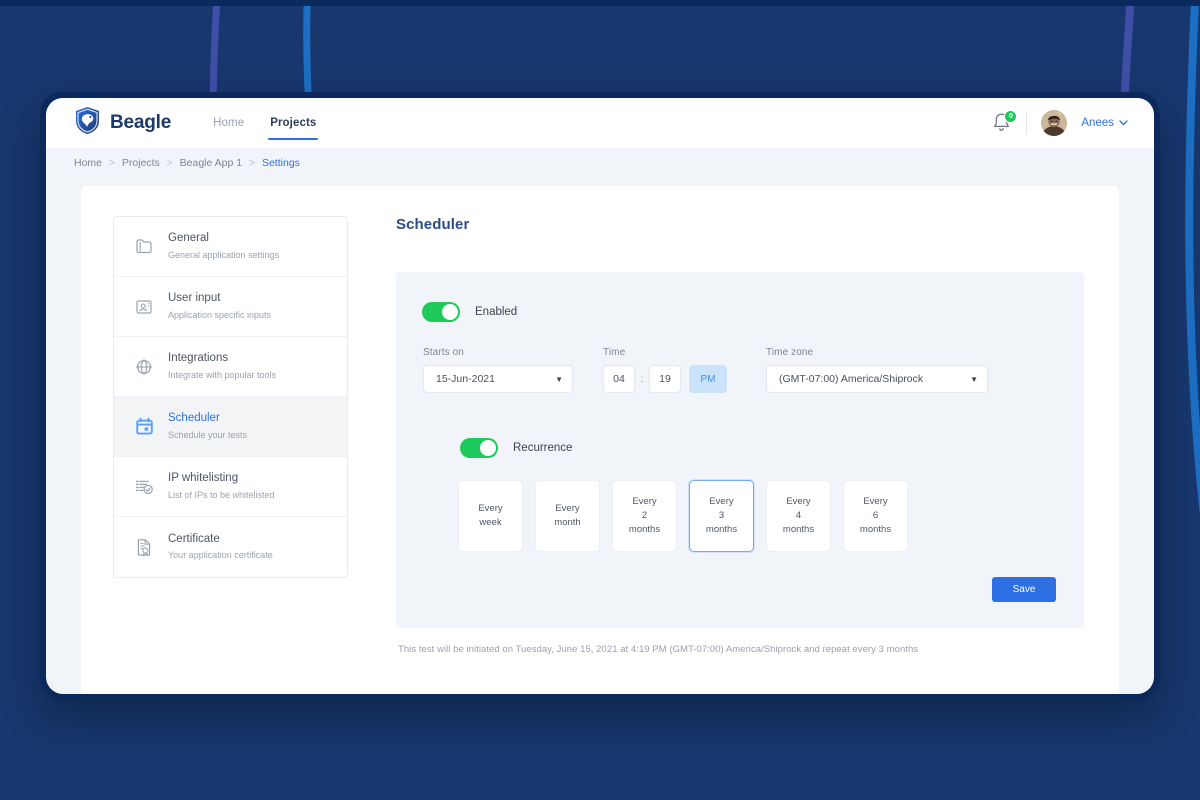 This screenshot has height=800, width=1200. I want to click on recurrence-option-every-6-months: Every 6 months, so click(875, 516).